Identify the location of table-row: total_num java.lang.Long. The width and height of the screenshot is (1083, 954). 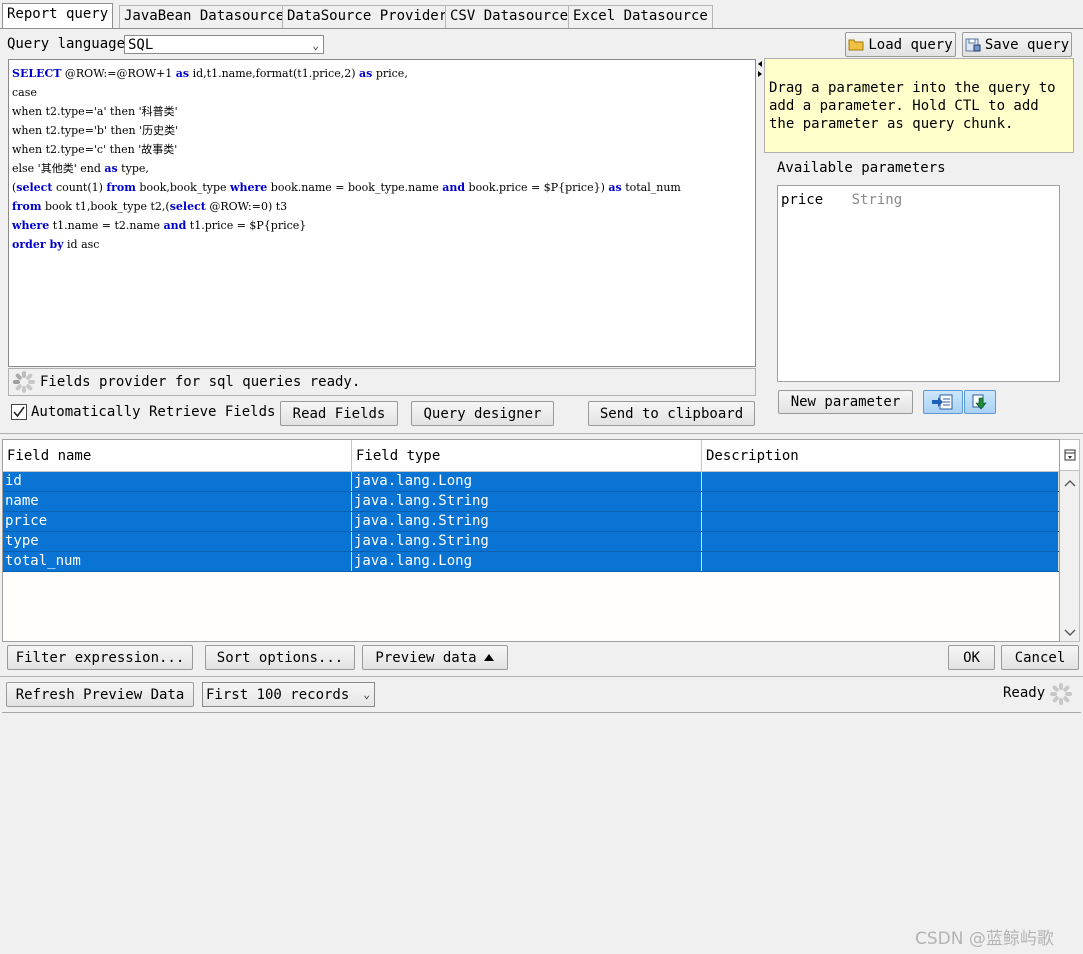
(531, 562).